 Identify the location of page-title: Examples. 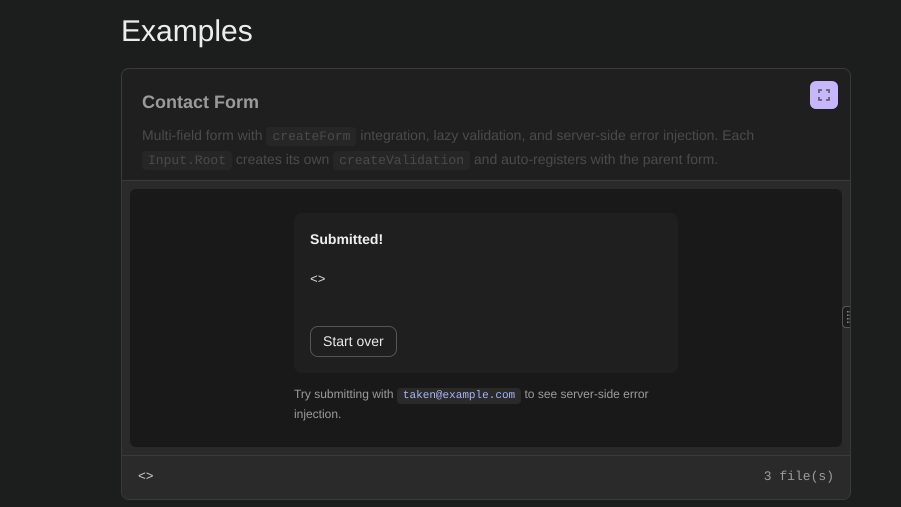
(187, 32).